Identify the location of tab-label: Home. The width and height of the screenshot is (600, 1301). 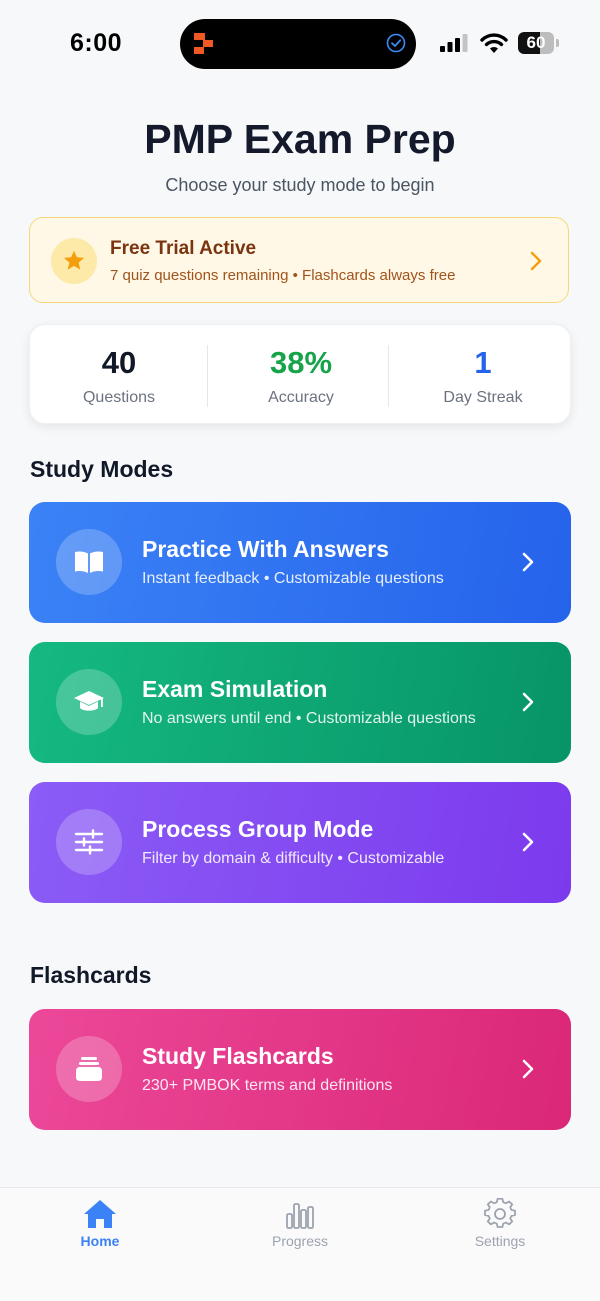
(100, 1241).